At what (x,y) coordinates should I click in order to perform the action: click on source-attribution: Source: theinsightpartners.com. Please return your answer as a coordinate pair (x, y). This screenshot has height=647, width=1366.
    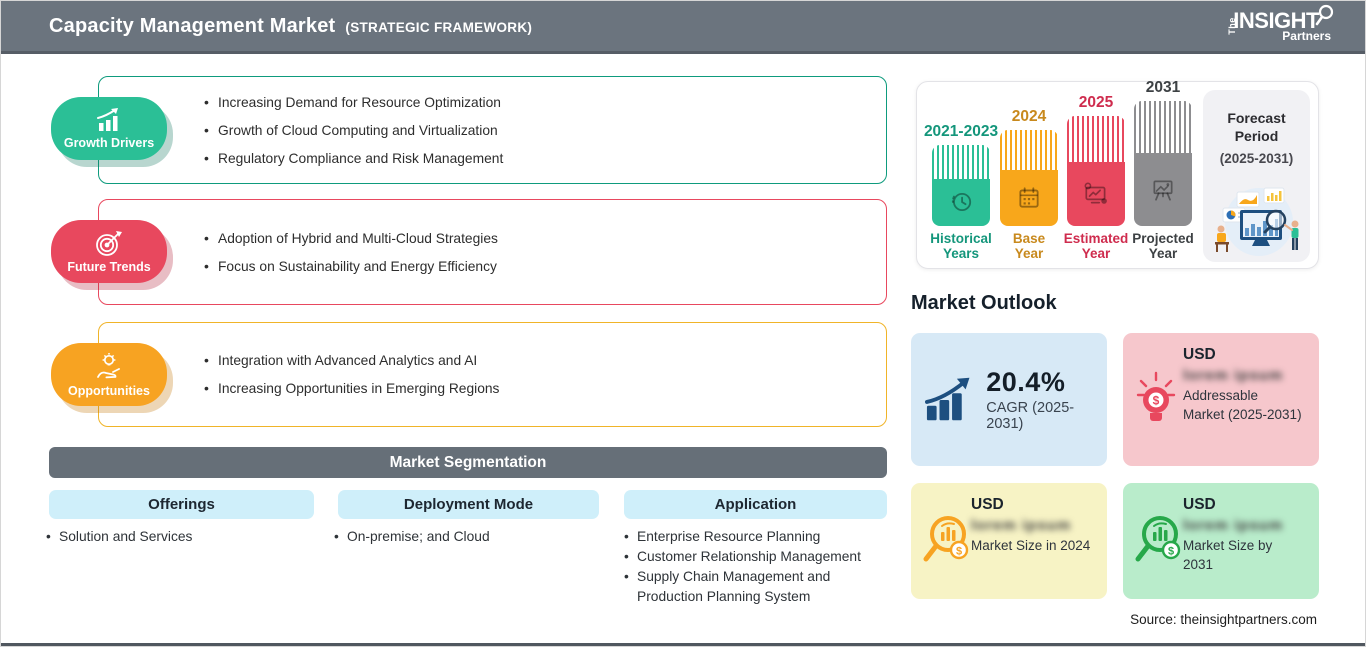
    Looking at the image, I should click on (1223, 619).